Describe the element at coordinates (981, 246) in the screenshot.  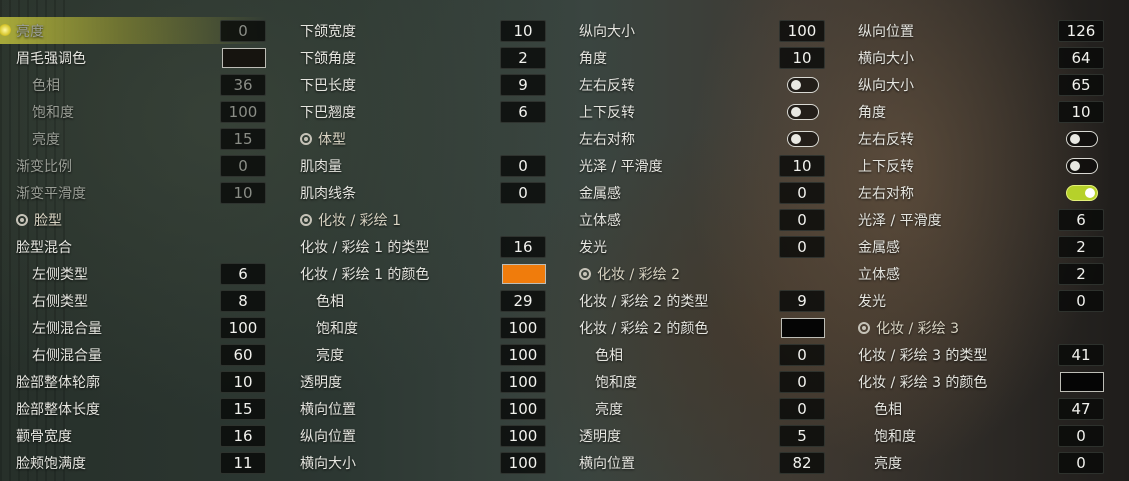
I see `setting-row: 金属感 2` at that location.